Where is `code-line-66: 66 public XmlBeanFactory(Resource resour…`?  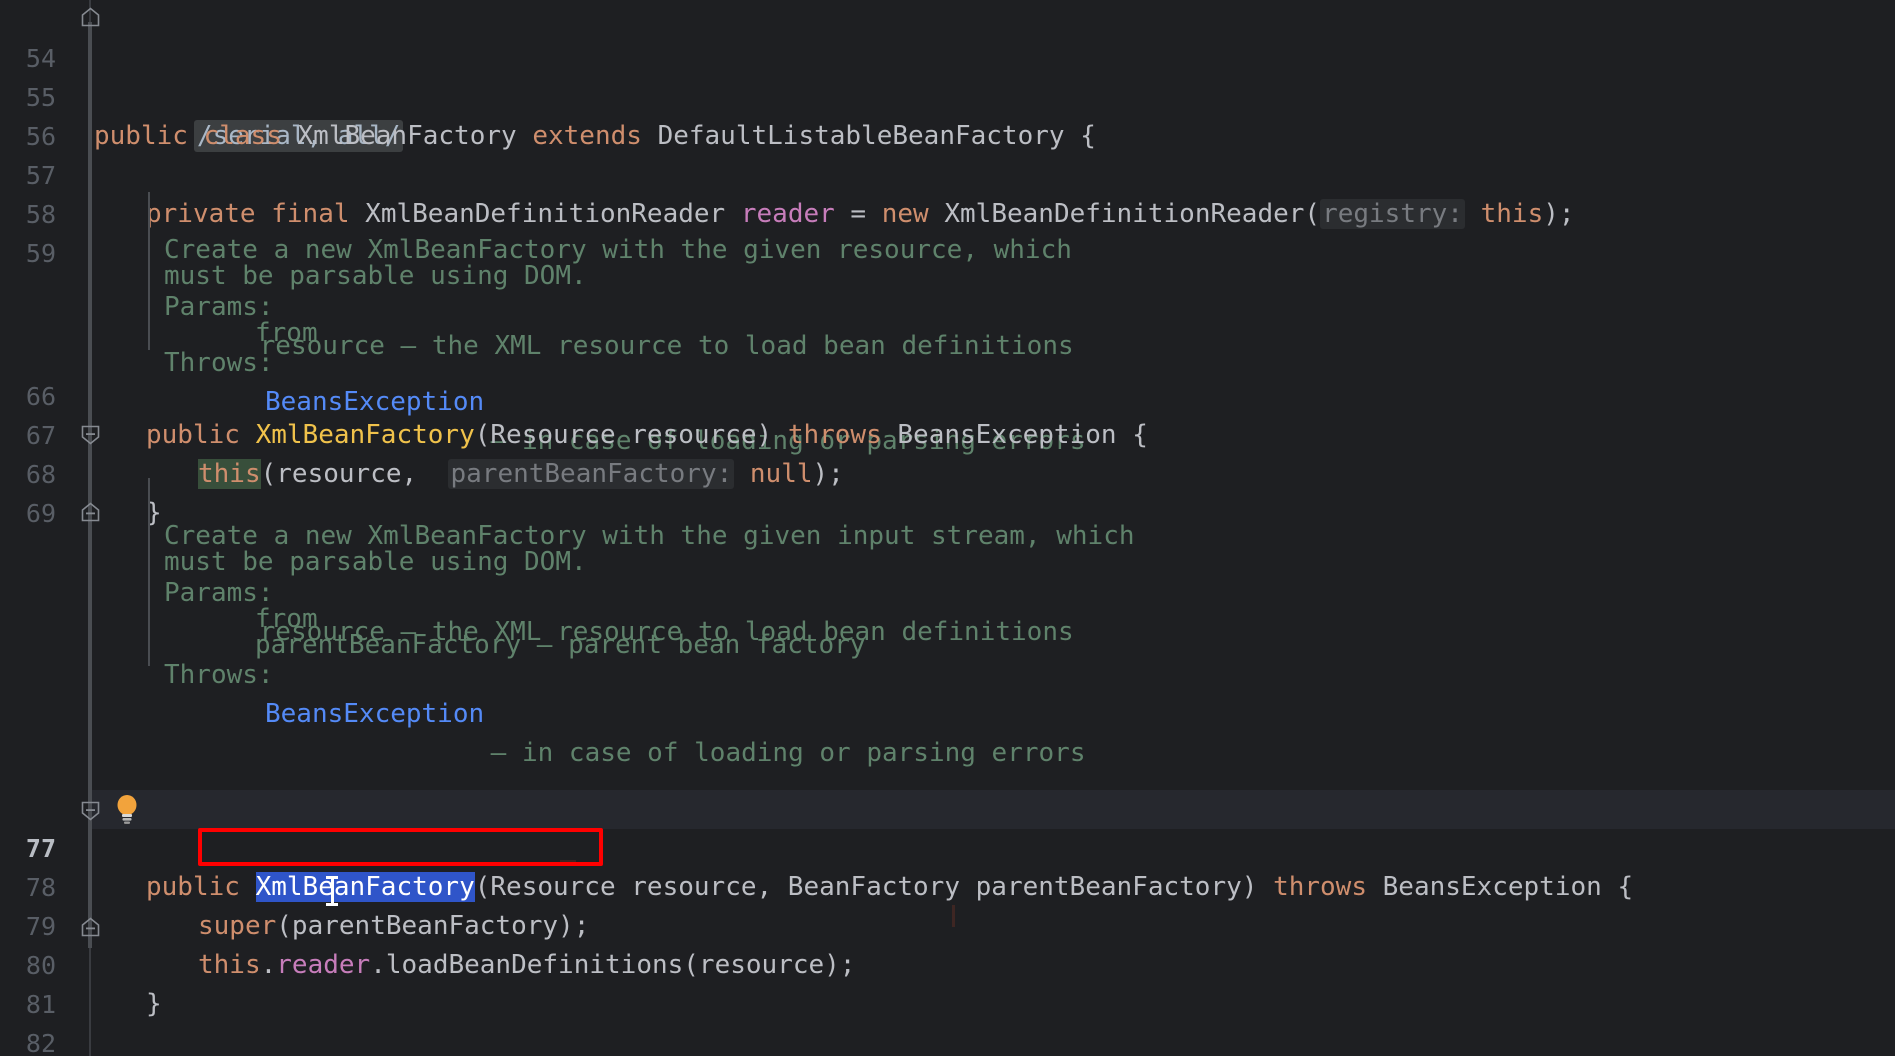 code-line-66: 66 public XmlBeanFactory(Resource resour… is located at coordinates (947, 394).